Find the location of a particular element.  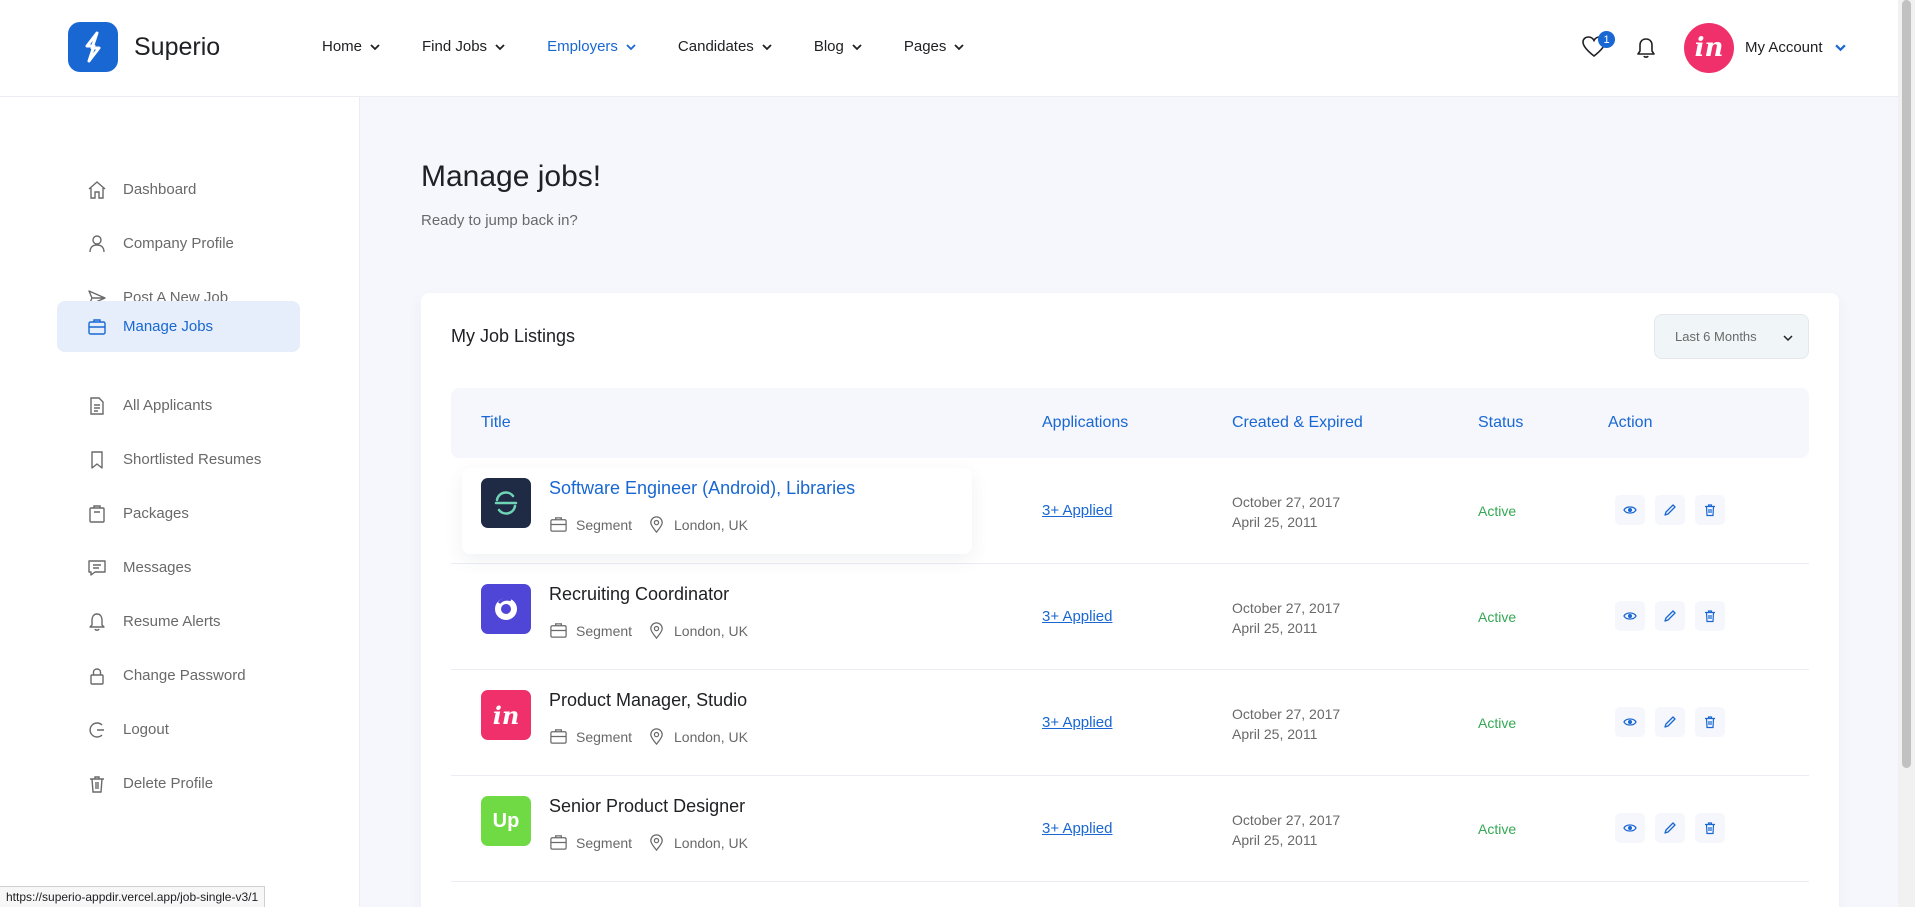

package-icon is located at coordinates (97, 513).